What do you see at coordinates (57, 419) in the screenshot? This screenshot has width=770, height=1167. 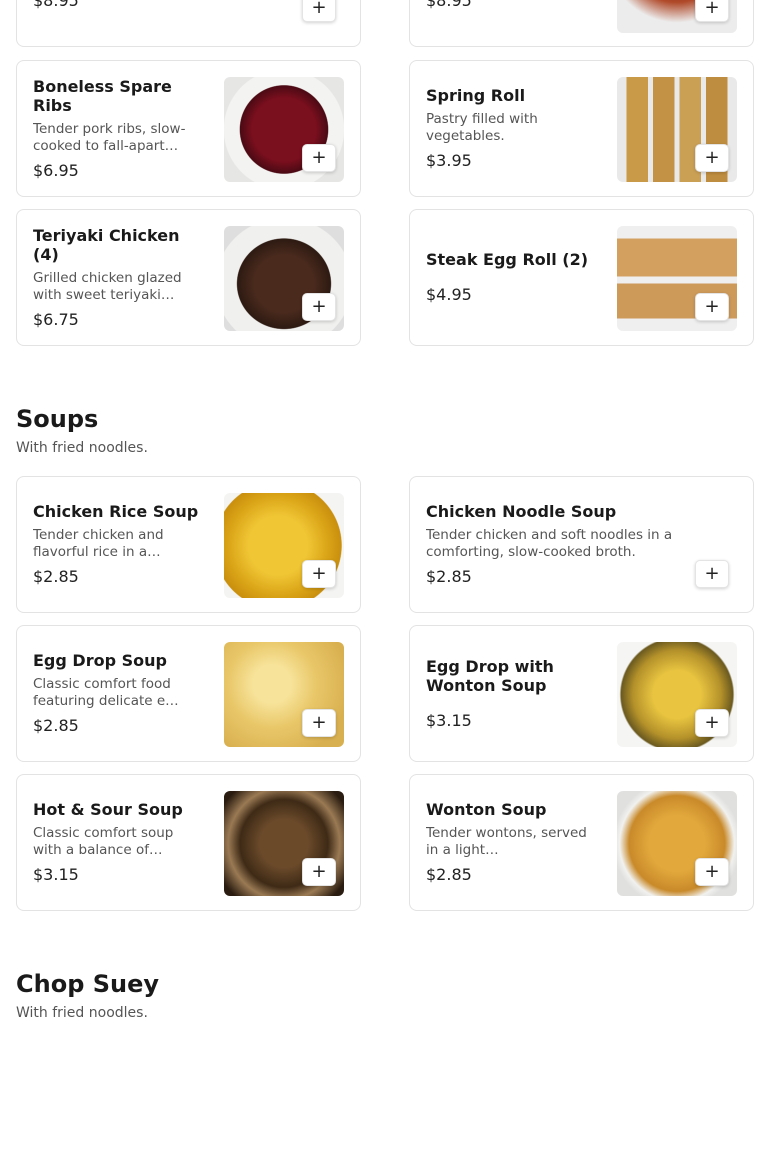 I see `section-title: Soups` at bounding box center [57, 419].